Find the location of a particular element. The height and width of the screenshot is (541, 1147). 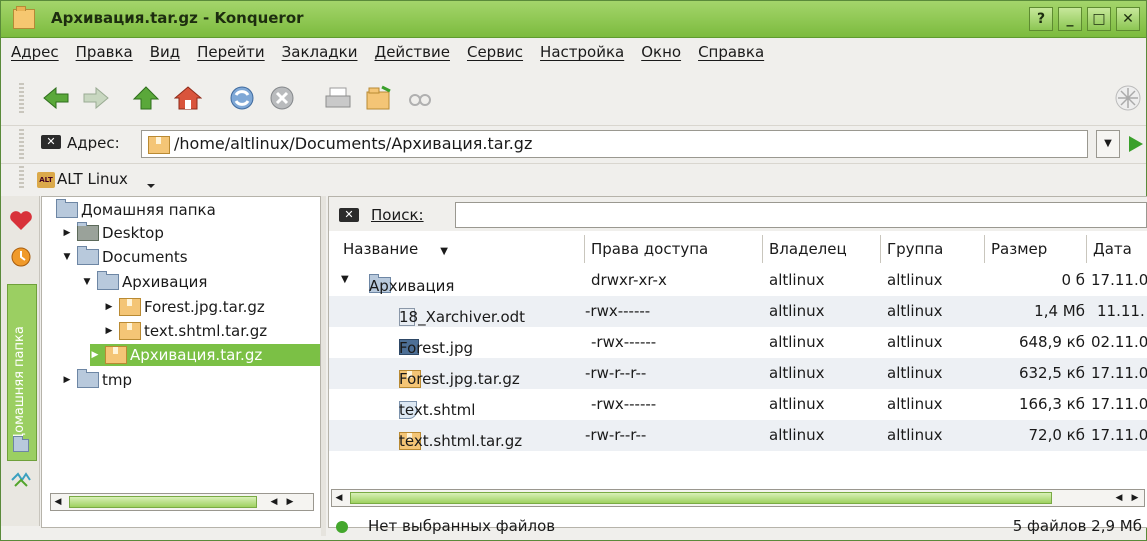

bookmark-grip is located at coordinates (21, 178).